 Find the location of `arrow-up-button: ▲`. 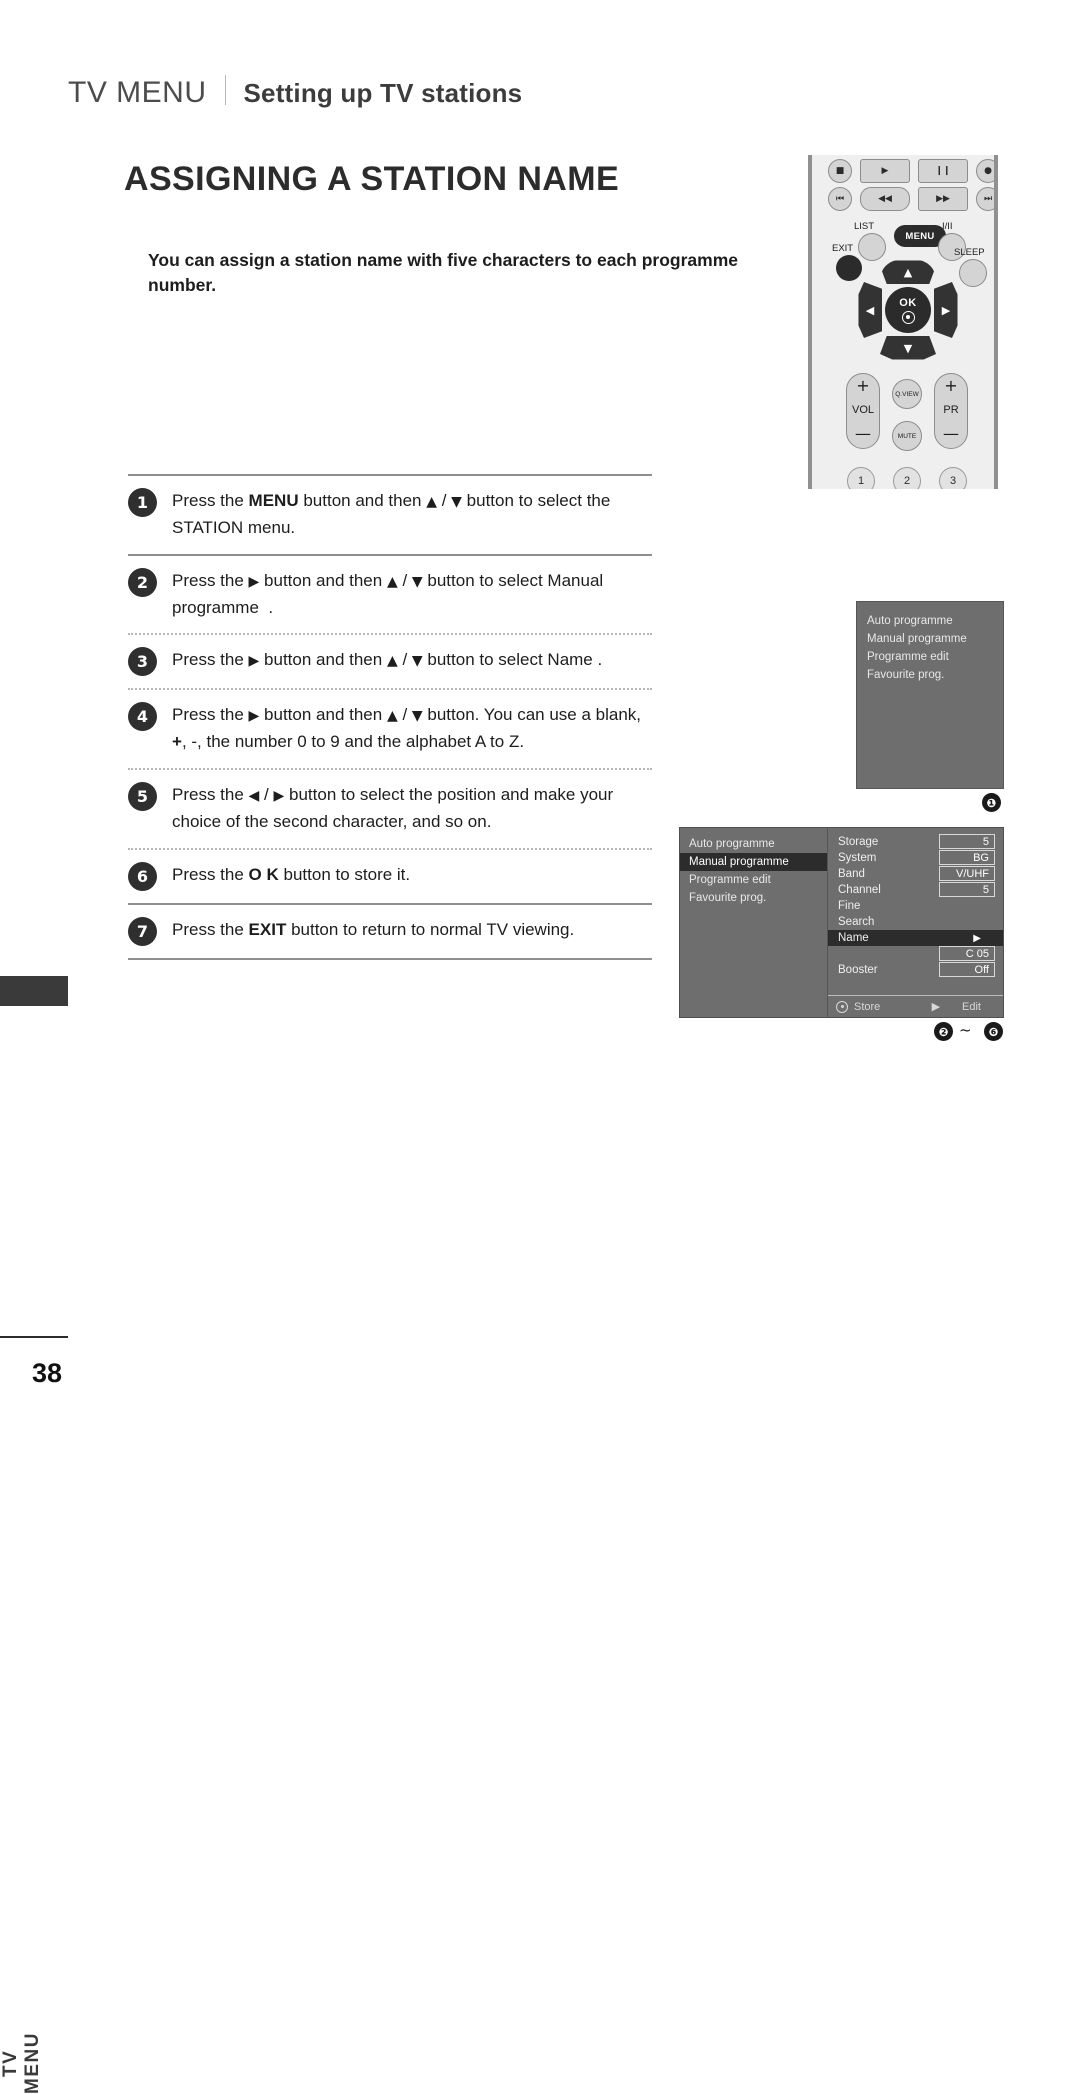

arrow-up-button: ▲ is located at coordinates (908, 272).